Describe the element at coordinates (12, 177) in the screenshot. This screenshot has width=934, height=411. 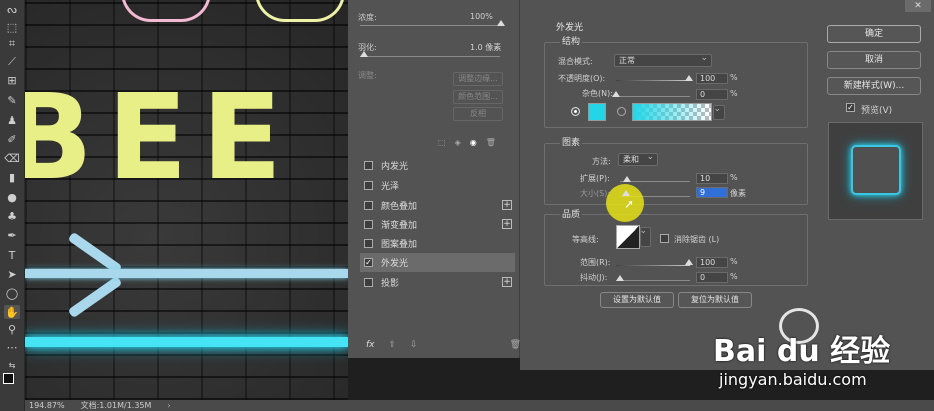
I see `gradient-icon: ▮` at that location.